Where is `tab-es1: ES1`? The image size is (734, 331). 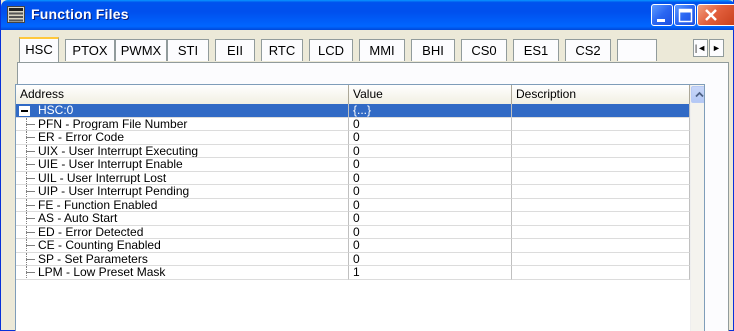
tab-es1: ES1 is located at coordinates (536, 50).